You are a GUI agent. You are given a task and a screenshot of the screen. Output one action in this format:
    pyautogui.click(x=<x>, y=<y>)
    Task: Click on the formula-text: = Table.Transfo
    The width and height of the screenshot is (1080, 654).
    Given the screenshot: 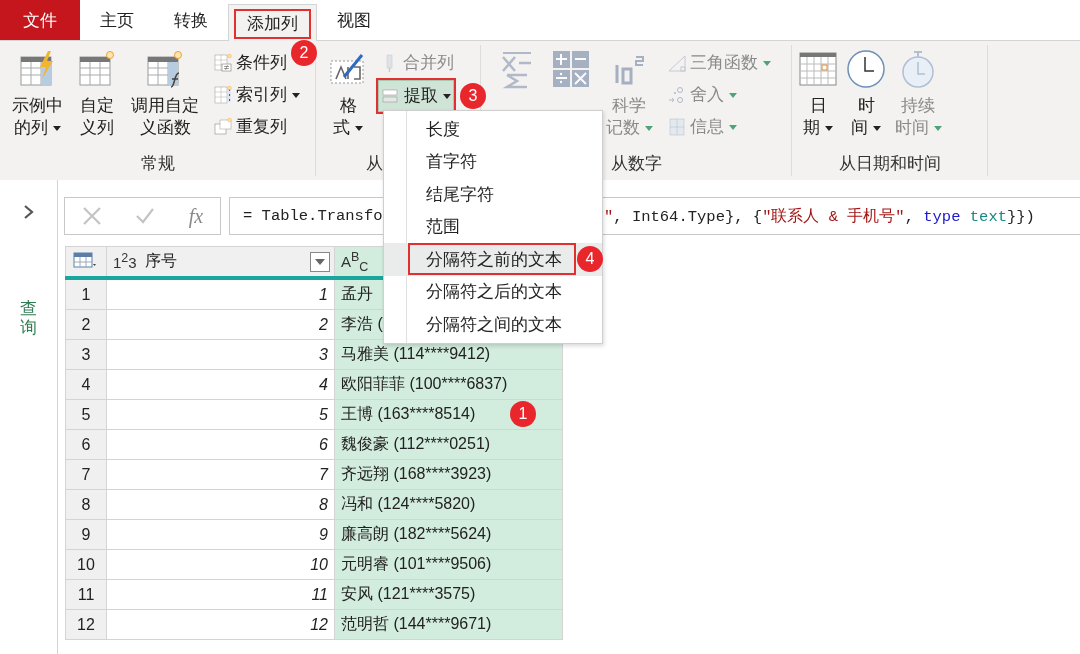 What is the action you would take?
    pyautogui.click(x=313, y=216)
    